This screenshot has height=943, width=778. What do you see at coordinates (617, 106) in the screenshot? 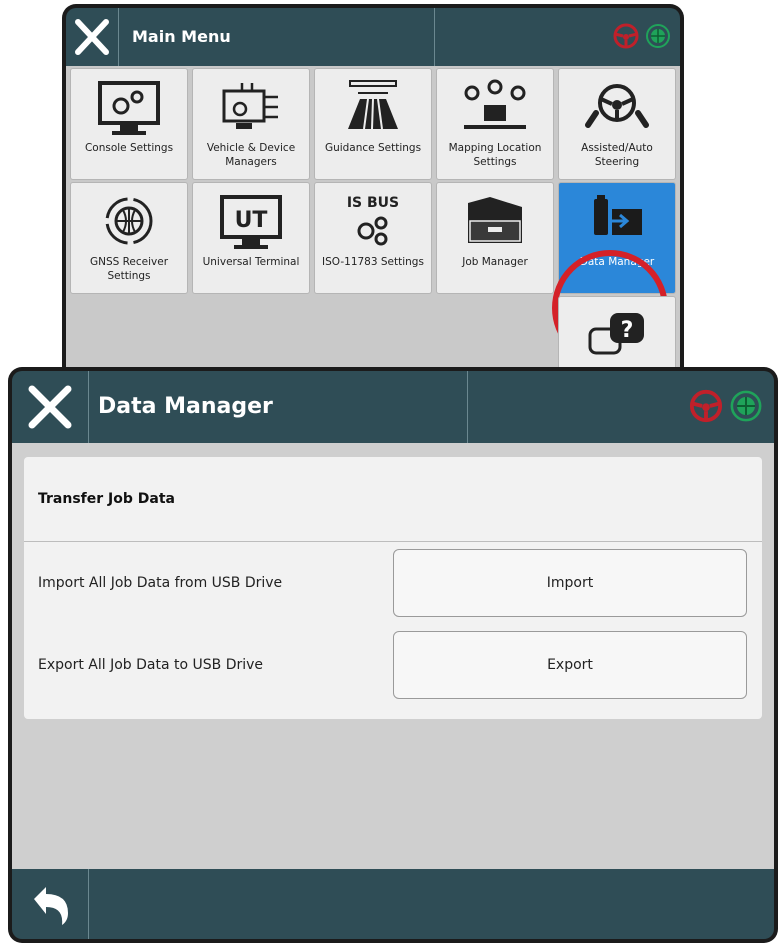
I see `steering-wheel-icon` at bounding box center [617, 106].